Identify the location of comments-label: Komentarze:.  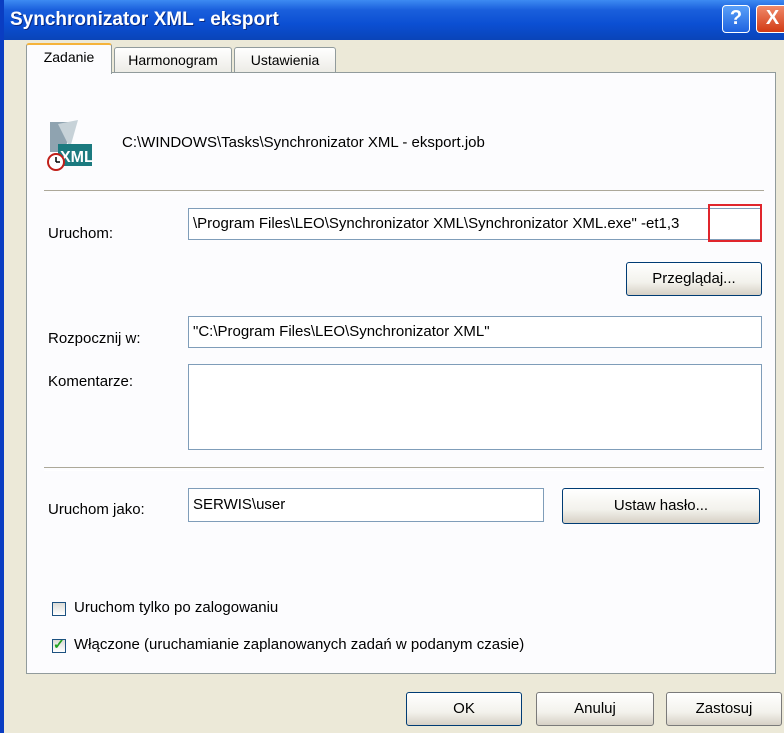
(91, 381).